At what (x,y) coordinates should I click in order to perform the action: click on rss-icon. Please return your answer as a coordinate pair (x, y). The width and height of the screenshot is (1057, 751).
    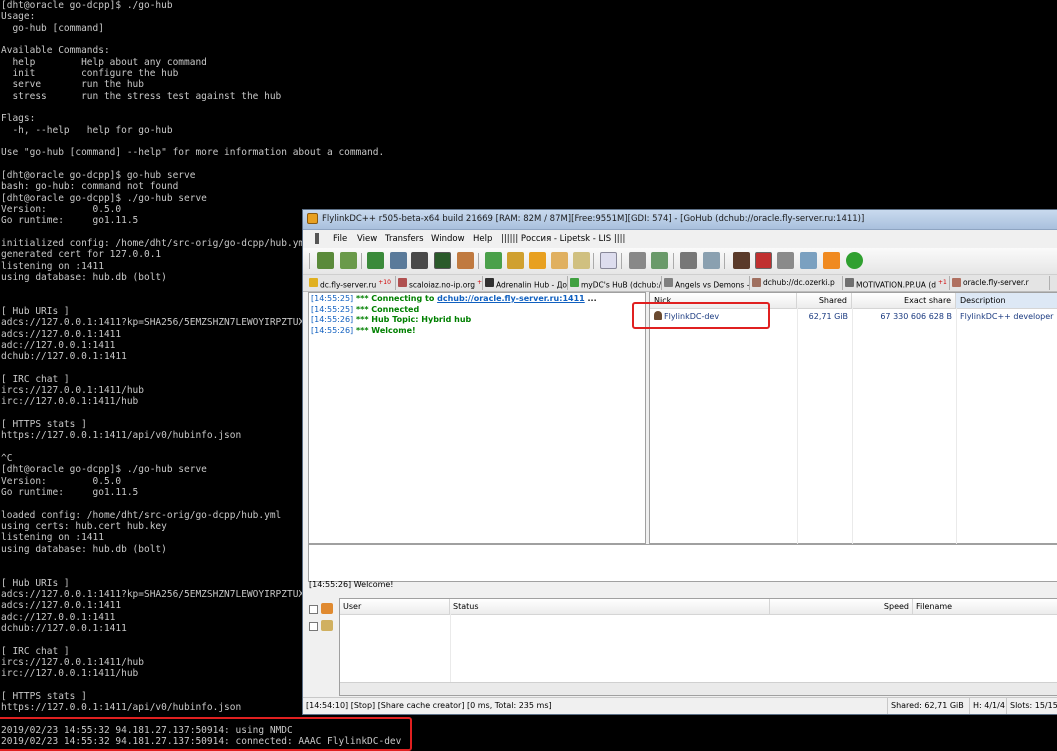
    Looking at the image, I should click on (831, 260).